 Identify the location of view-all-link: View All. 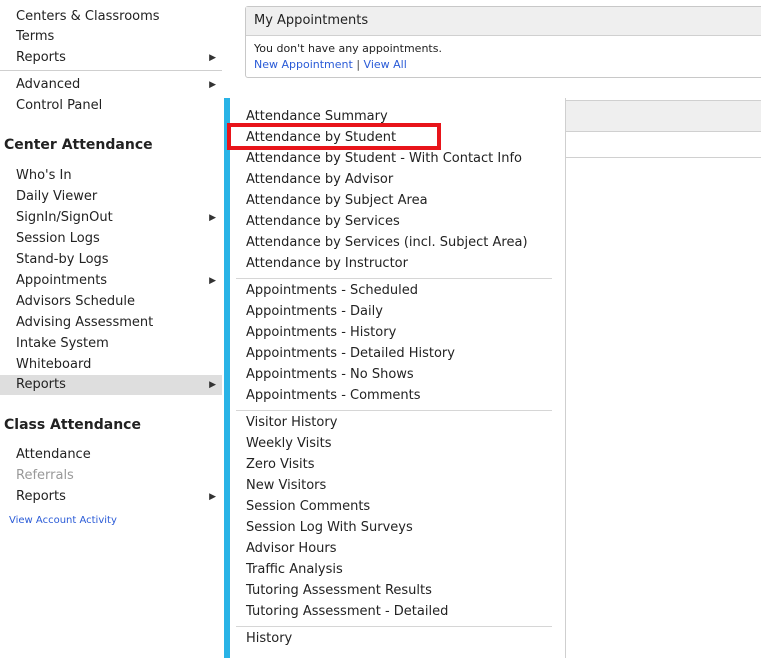
(385, 64).